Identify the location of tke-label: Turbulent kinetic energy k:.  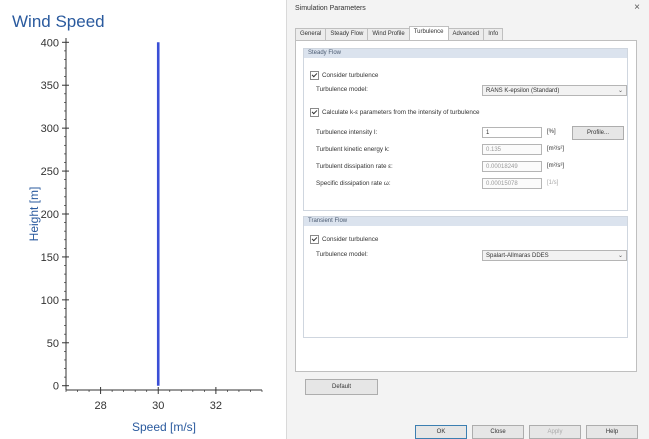
(353, 149).